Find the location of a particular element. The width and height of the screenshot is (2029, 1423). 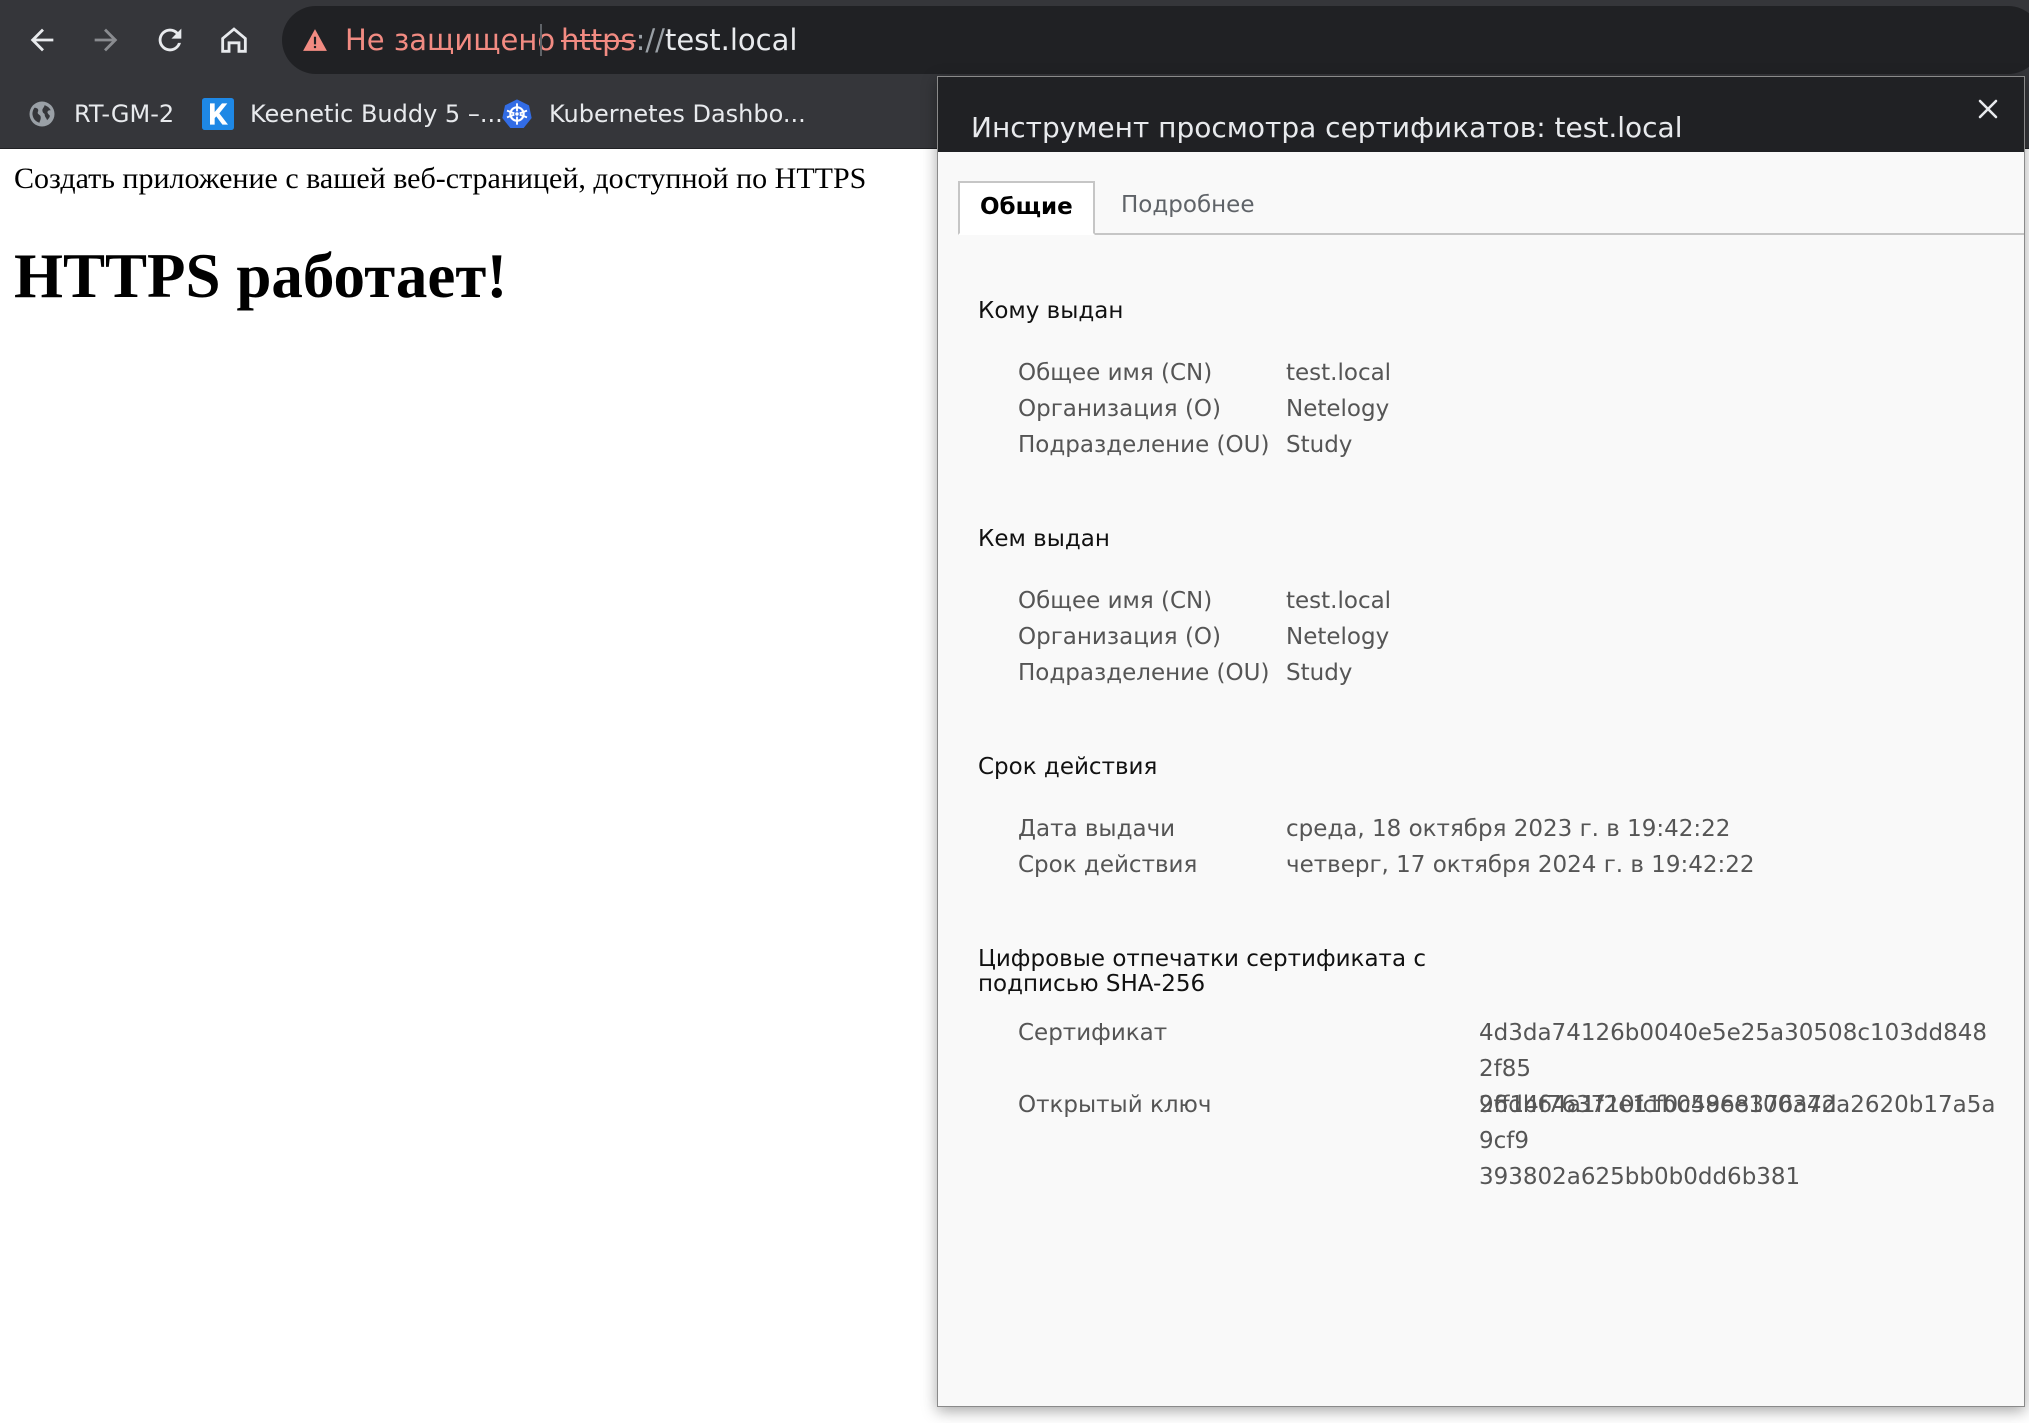

browser-toolbar: Не защищено https://test.local is located at coordinates (1014, 40).